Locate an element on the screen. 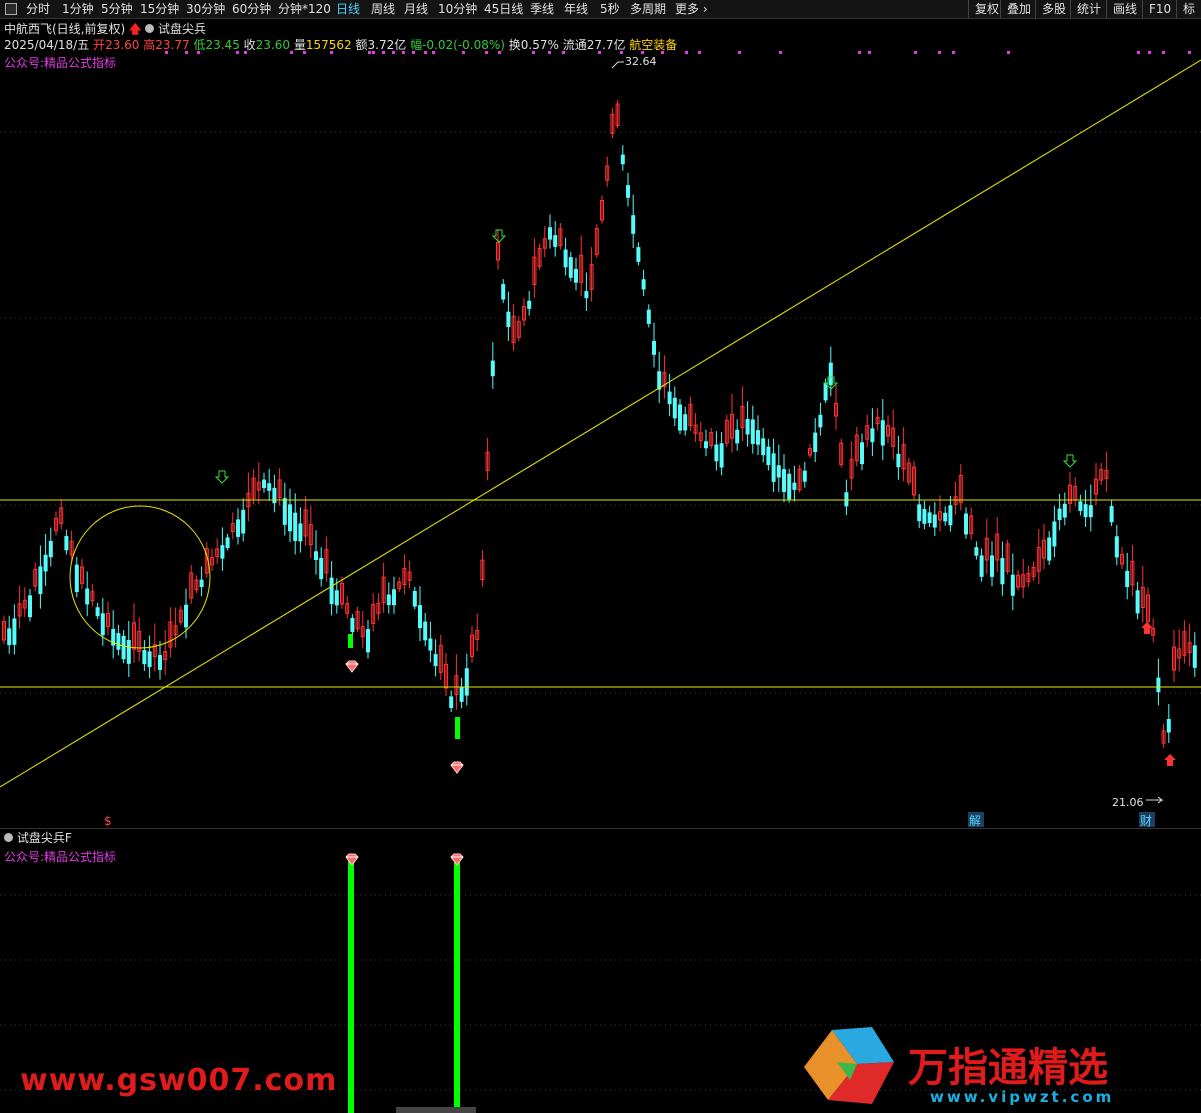  highlight-circle is located at coordinates (140, 577).